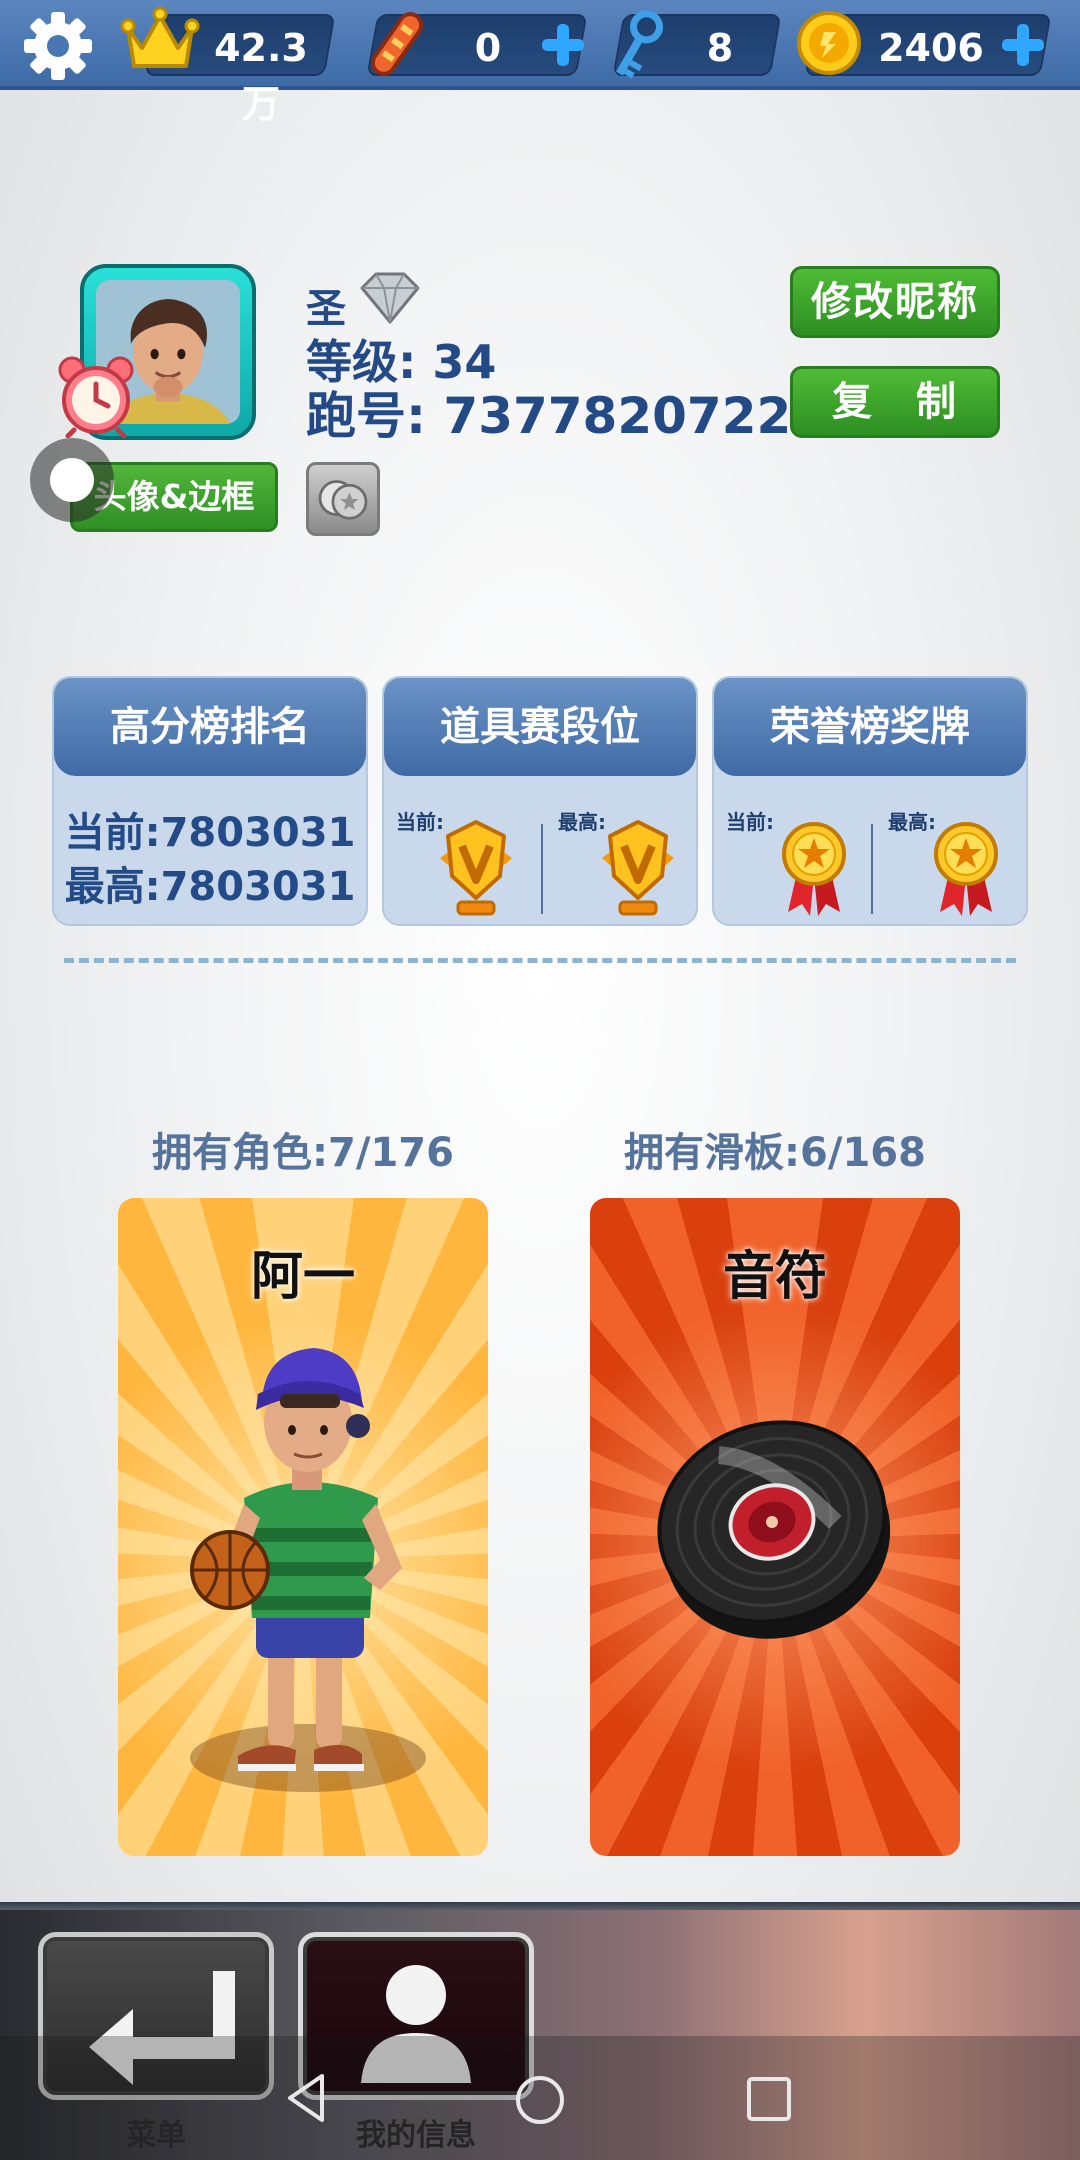  What do you see at coordinates (476, 868) in the screenshot?
I see `gold-v-shield-icon` at bounding box center [476, 868].